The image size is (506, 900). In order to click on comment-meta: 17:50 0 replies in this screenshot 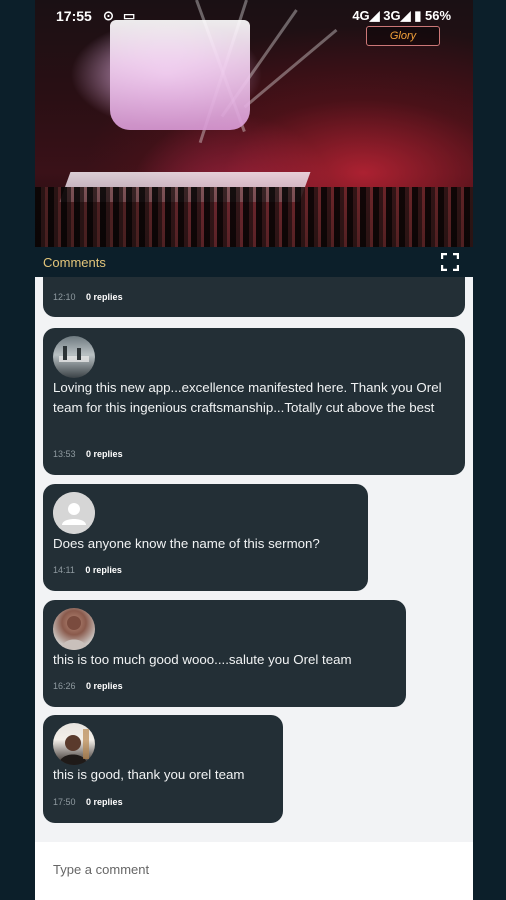, I will do `click(88, 802)`.